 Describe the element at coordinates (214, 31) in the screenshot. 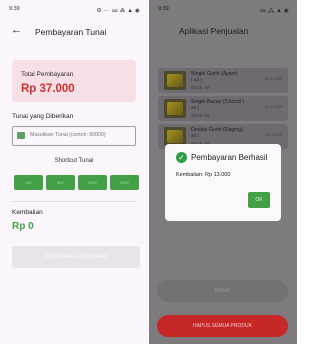

I see `app-title: Aplikasi Penjualan` at that location.